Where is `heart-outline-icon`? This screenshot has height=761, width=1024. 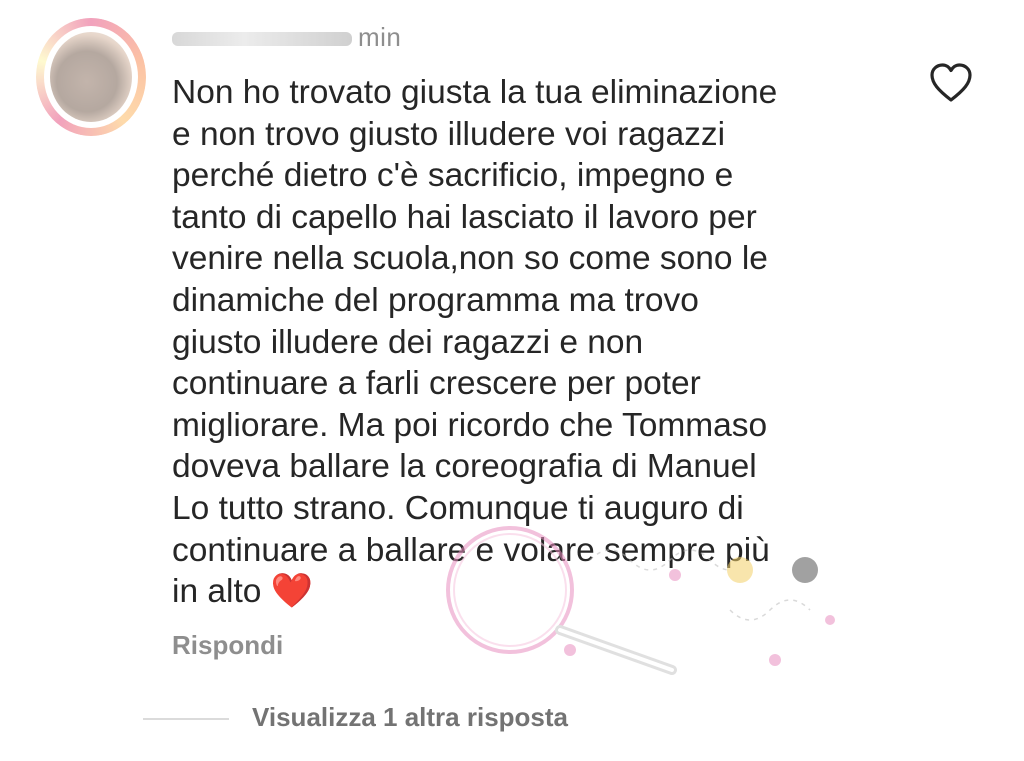
heart-outline-icon is located at coordinates (951, 82).